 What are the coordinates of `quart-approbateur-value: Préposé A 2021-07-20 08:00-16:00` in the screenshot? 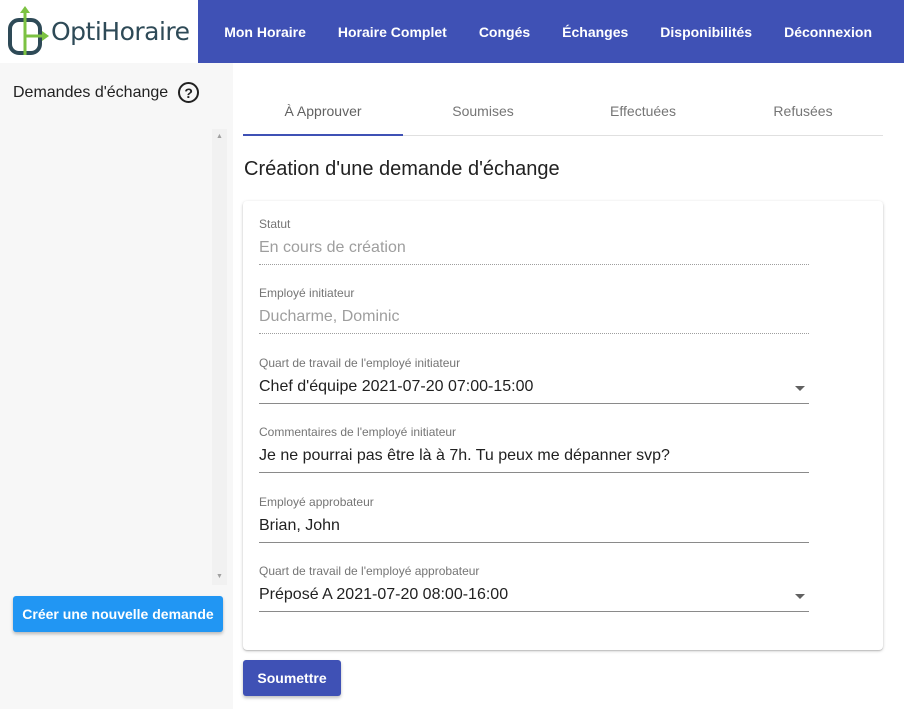 It's located at (534, 599).